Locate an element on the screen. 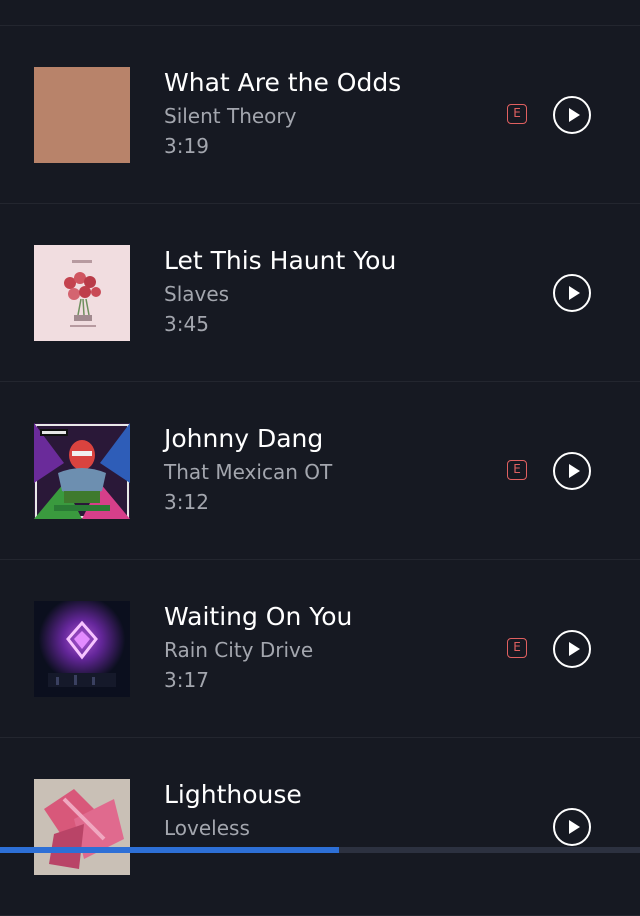 This screenshot has width=640, height=916. track-artist: Rain City Drive is located at coordinates (324, 650).